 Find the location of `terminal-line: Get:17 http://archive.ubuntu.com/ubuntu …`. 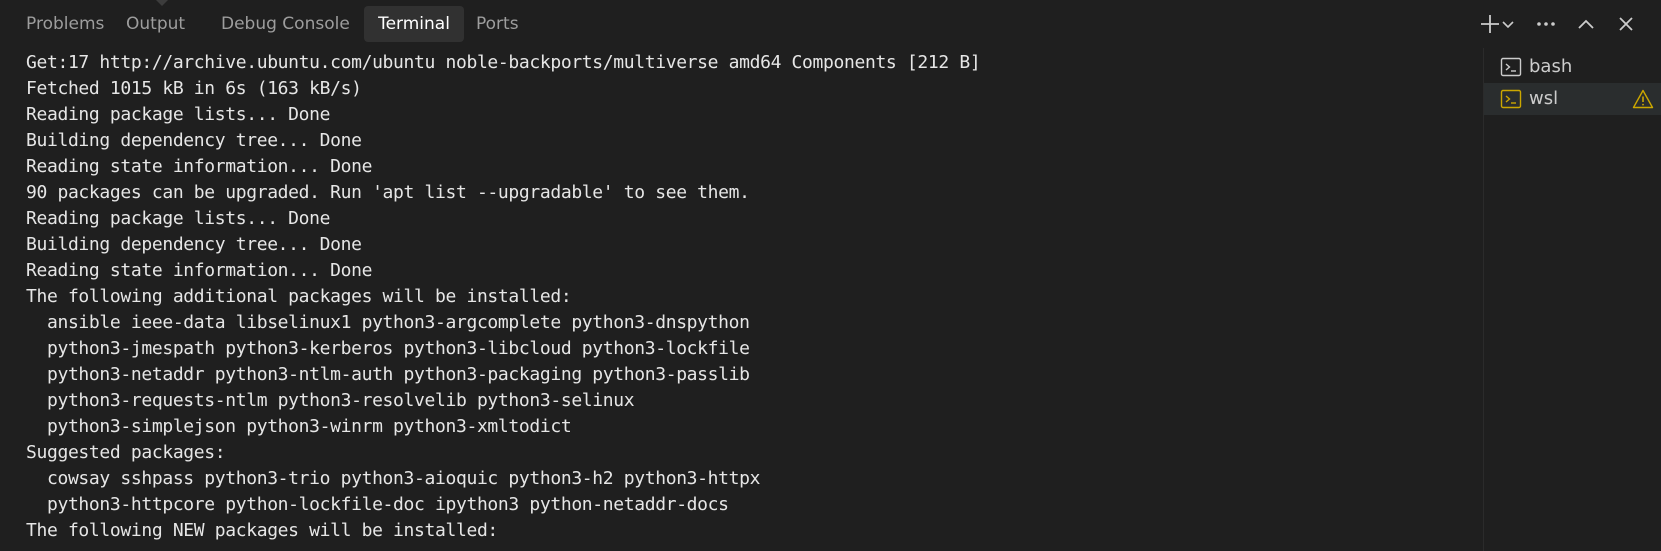

terminal-line: Get:17 http://archive.ubuntu.com/ubuntu … is located at coordinates (503, 62).